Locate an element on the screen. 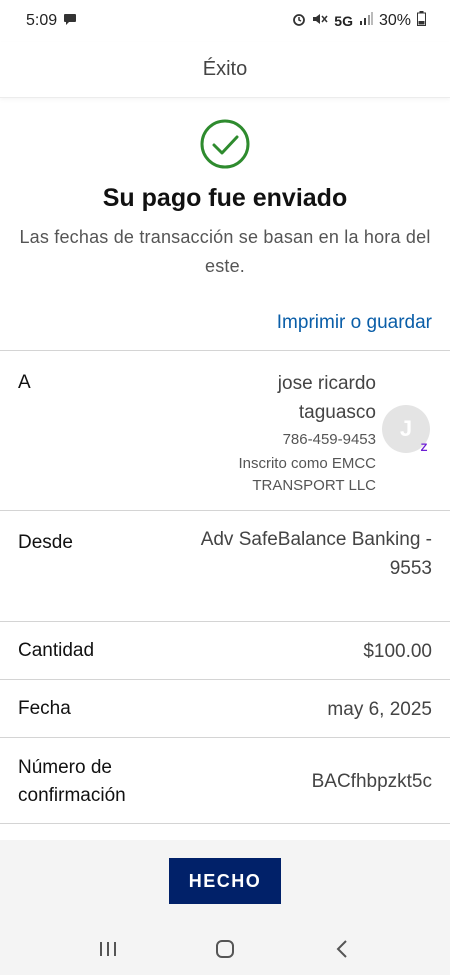 The image size is (450, 975). status-right: 5G 30% is located at coordinates (359, 21).